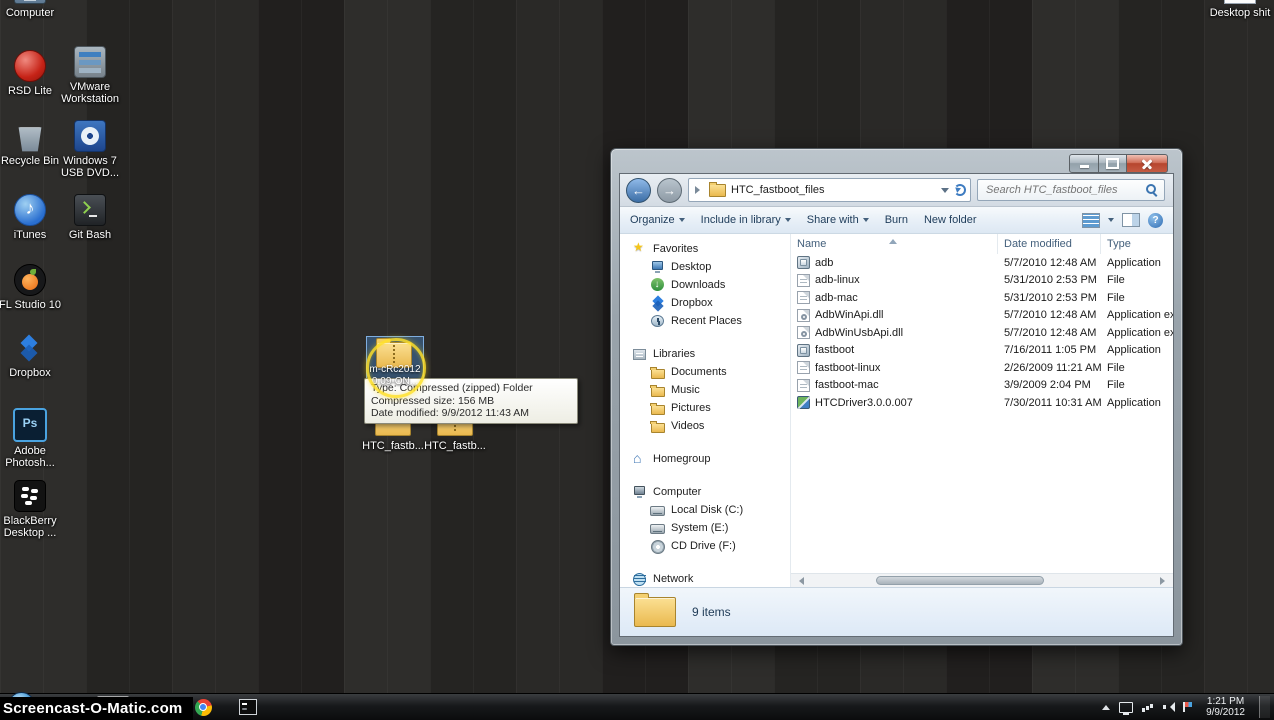 This screenshot has height=720, width=1274. I want to click on file-row: fastboot 7/16/2011 1:05 PM Application, so click(982, 351).